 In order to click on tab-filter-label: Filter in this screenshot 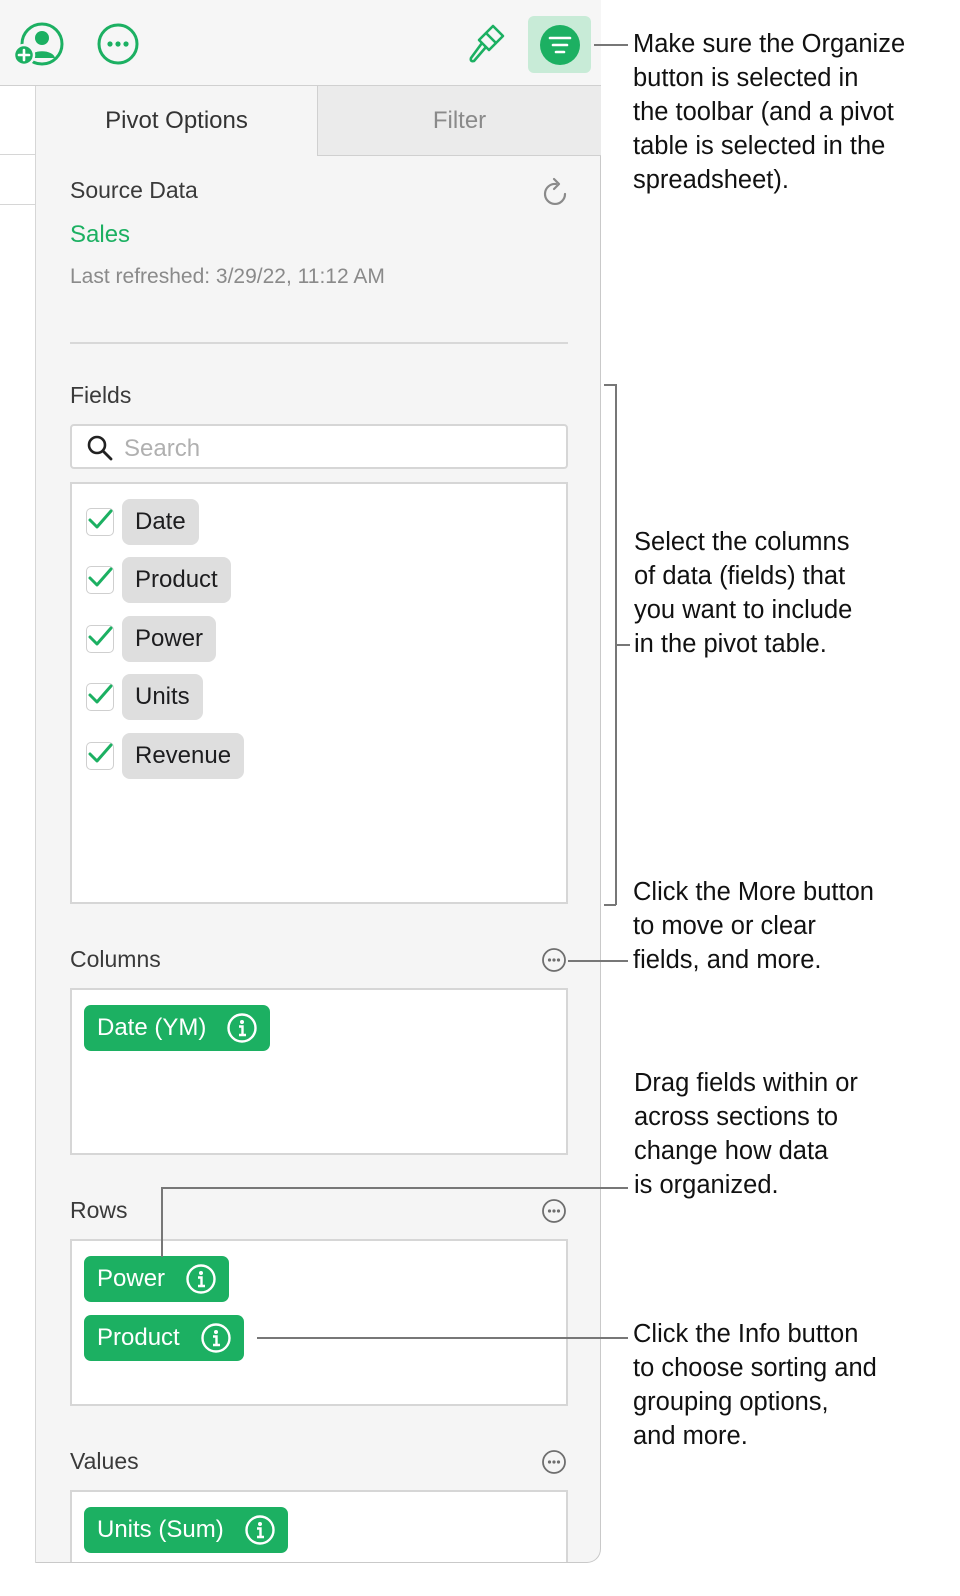, I will do `click(459, 120)`.